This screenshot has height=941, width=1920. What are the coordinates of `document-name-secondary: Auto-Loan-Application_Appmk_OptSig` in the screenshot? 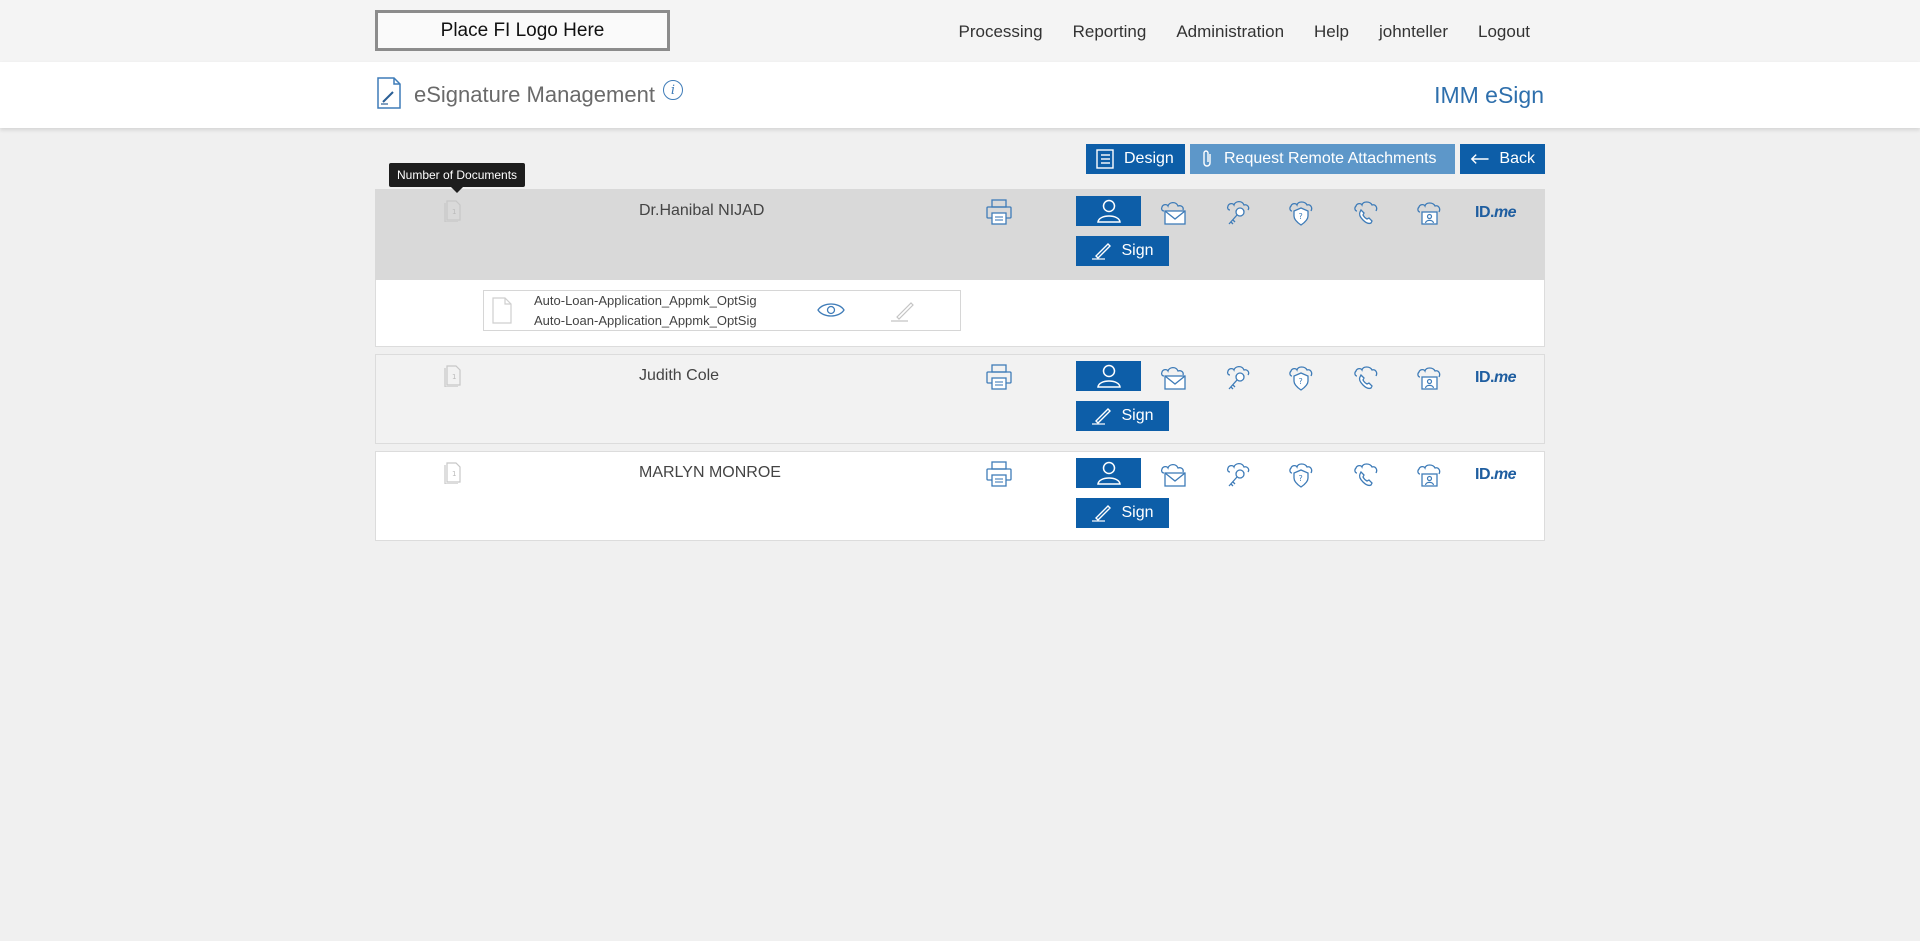 It's located at (645, 320).